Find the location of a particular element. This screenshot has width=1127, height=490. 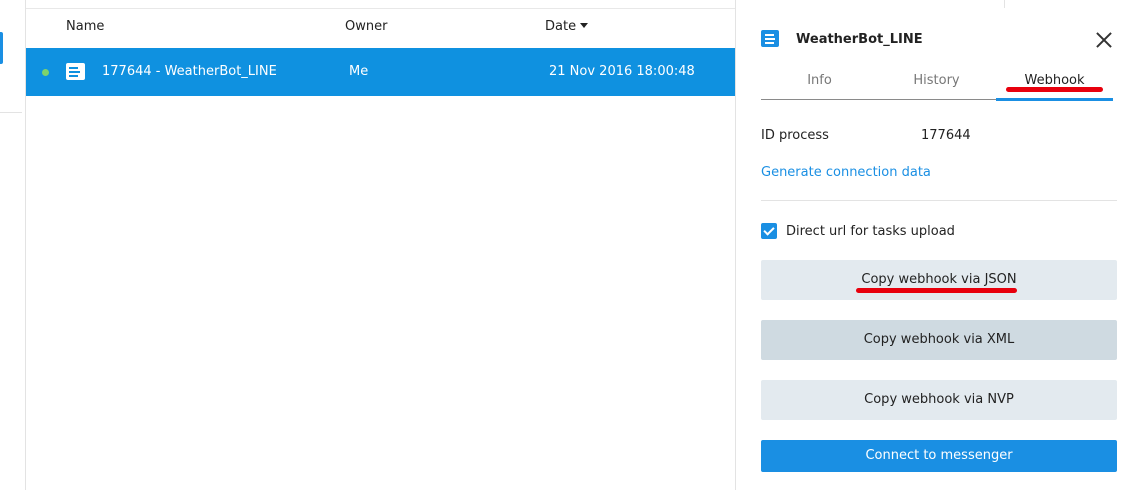

tab-history: History is located at coordinates (936, 80).